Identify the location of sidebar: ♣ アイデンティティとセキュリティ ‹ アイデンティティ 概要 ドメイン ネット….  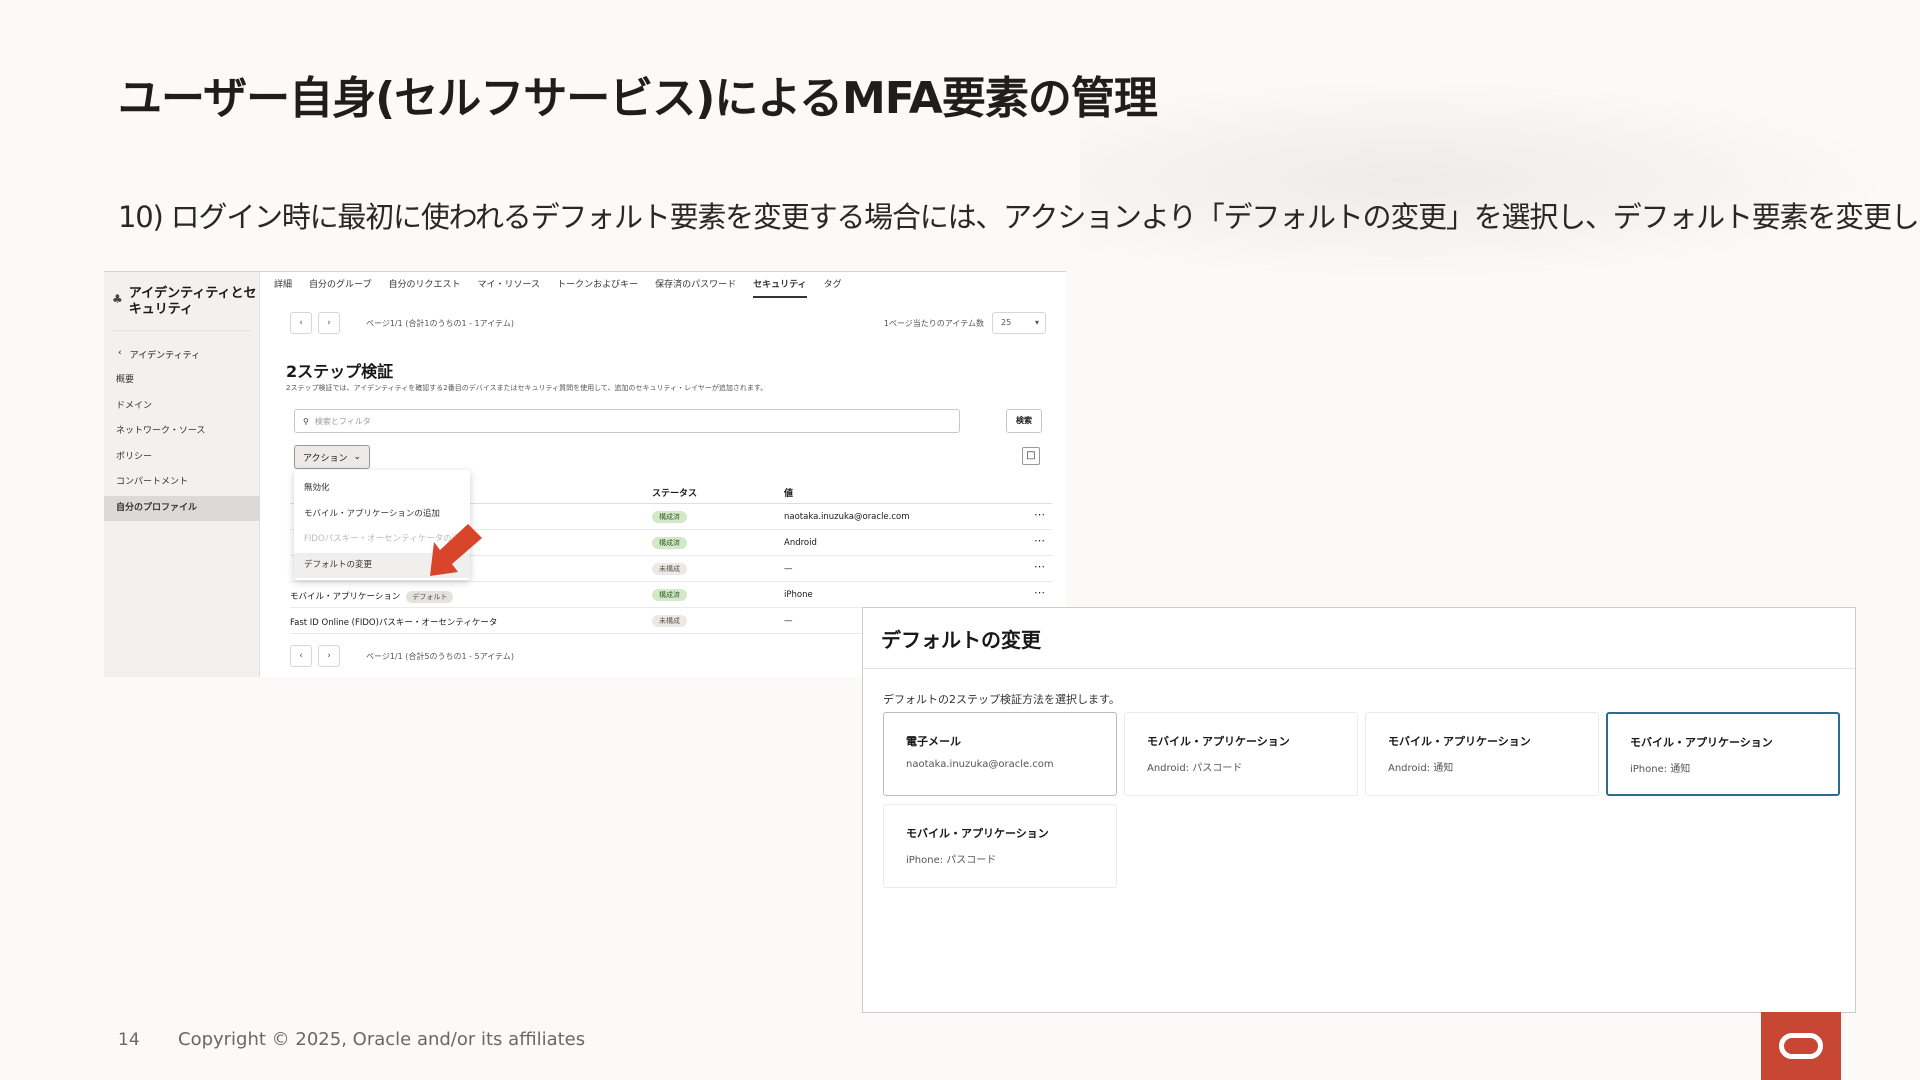
(182, 474).